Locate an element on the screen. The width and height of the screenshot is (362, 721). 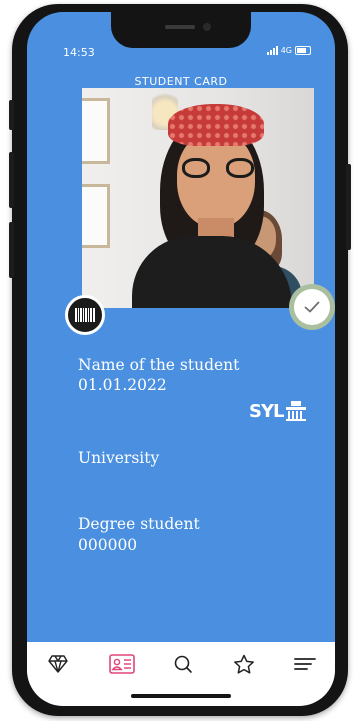
barcode-icon is located at coordinates (85, 315).